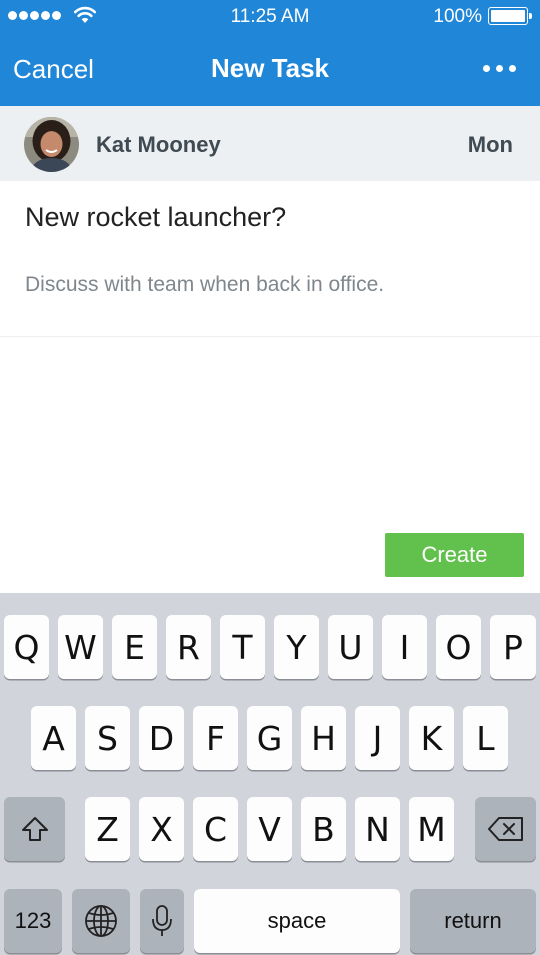  What do you see at coordinates (269, 738) in the screenshot?
I see `key-g: G` at bounding box center [269, 738].